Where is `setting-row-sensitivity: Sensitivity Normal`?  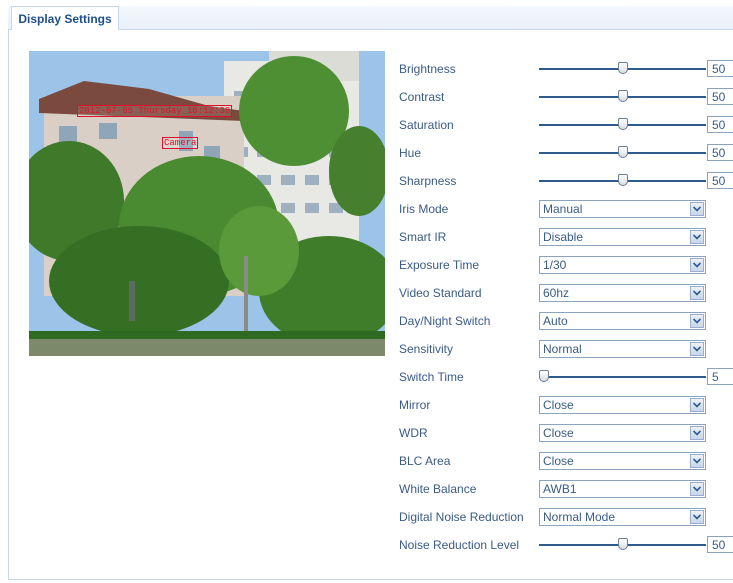 setting-row-sensitivity: Sensitivity Normal is located at coordinates (566, 349).